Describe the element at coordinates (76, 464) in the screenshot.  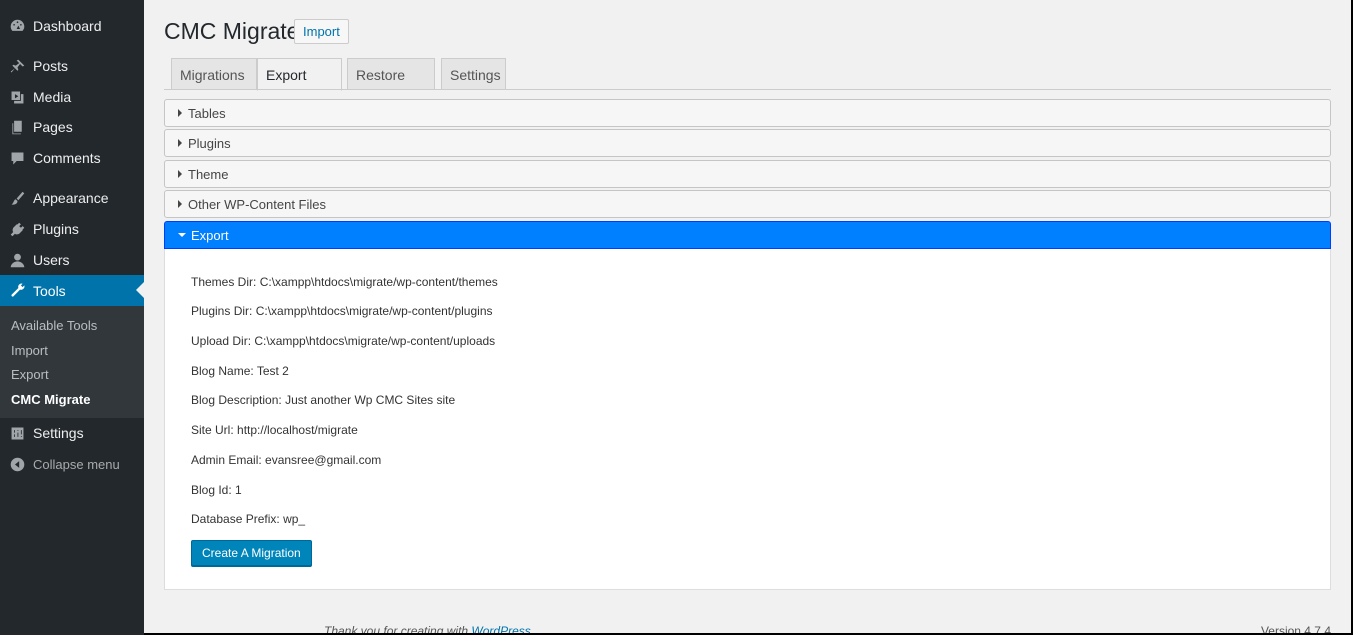
I see `collapse-label: Collapse menu` at that location.